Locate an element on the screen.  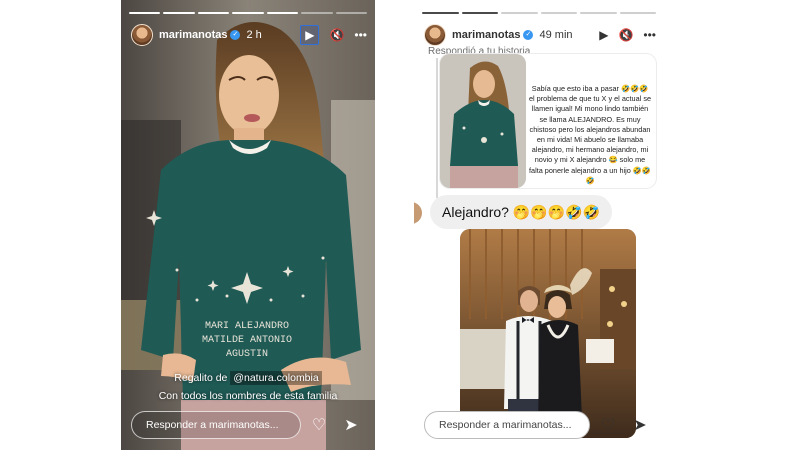
caption-line-2: Con todos los nombres de esta familia is located at coordinates (248, 396).